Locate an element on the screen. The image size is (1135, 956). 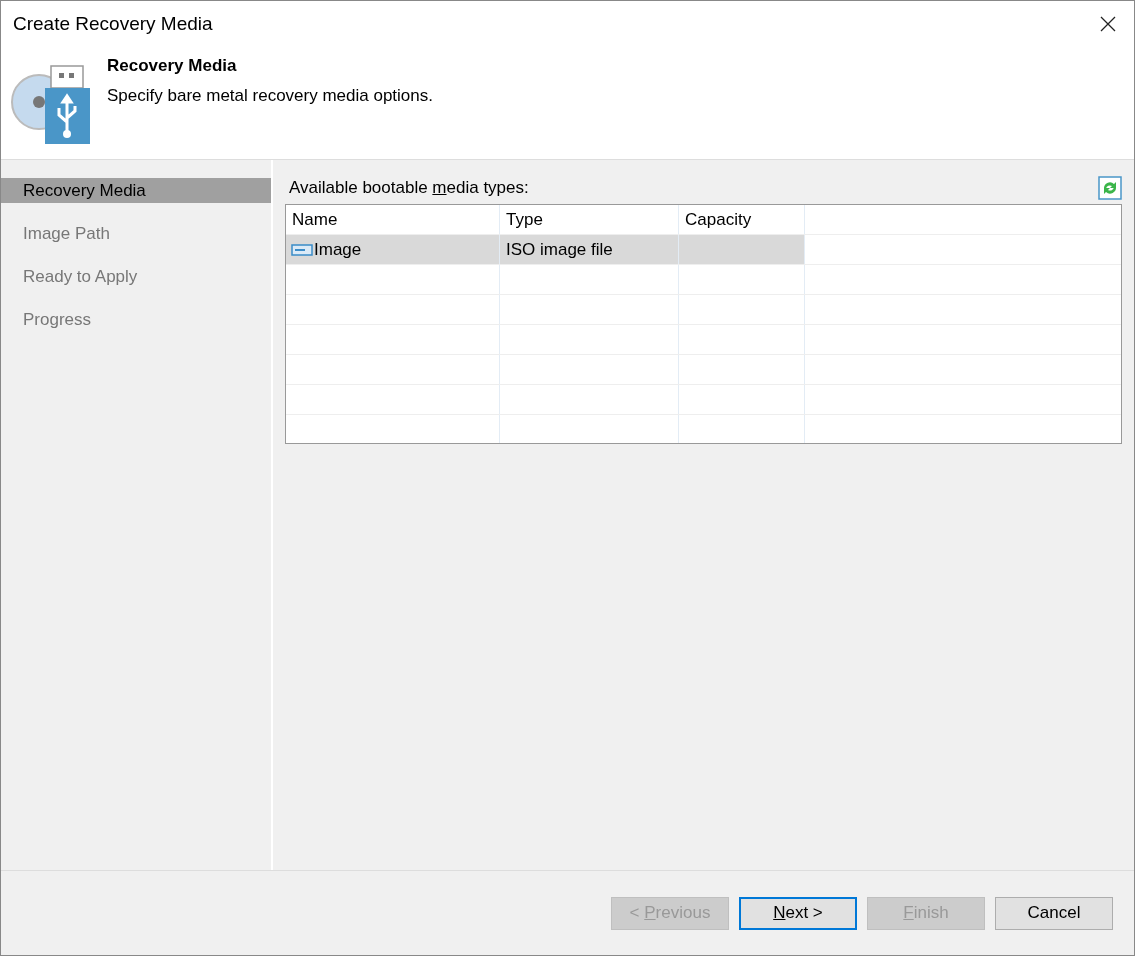
wizard-button: Cancel is located at coordinates (1054, 913).